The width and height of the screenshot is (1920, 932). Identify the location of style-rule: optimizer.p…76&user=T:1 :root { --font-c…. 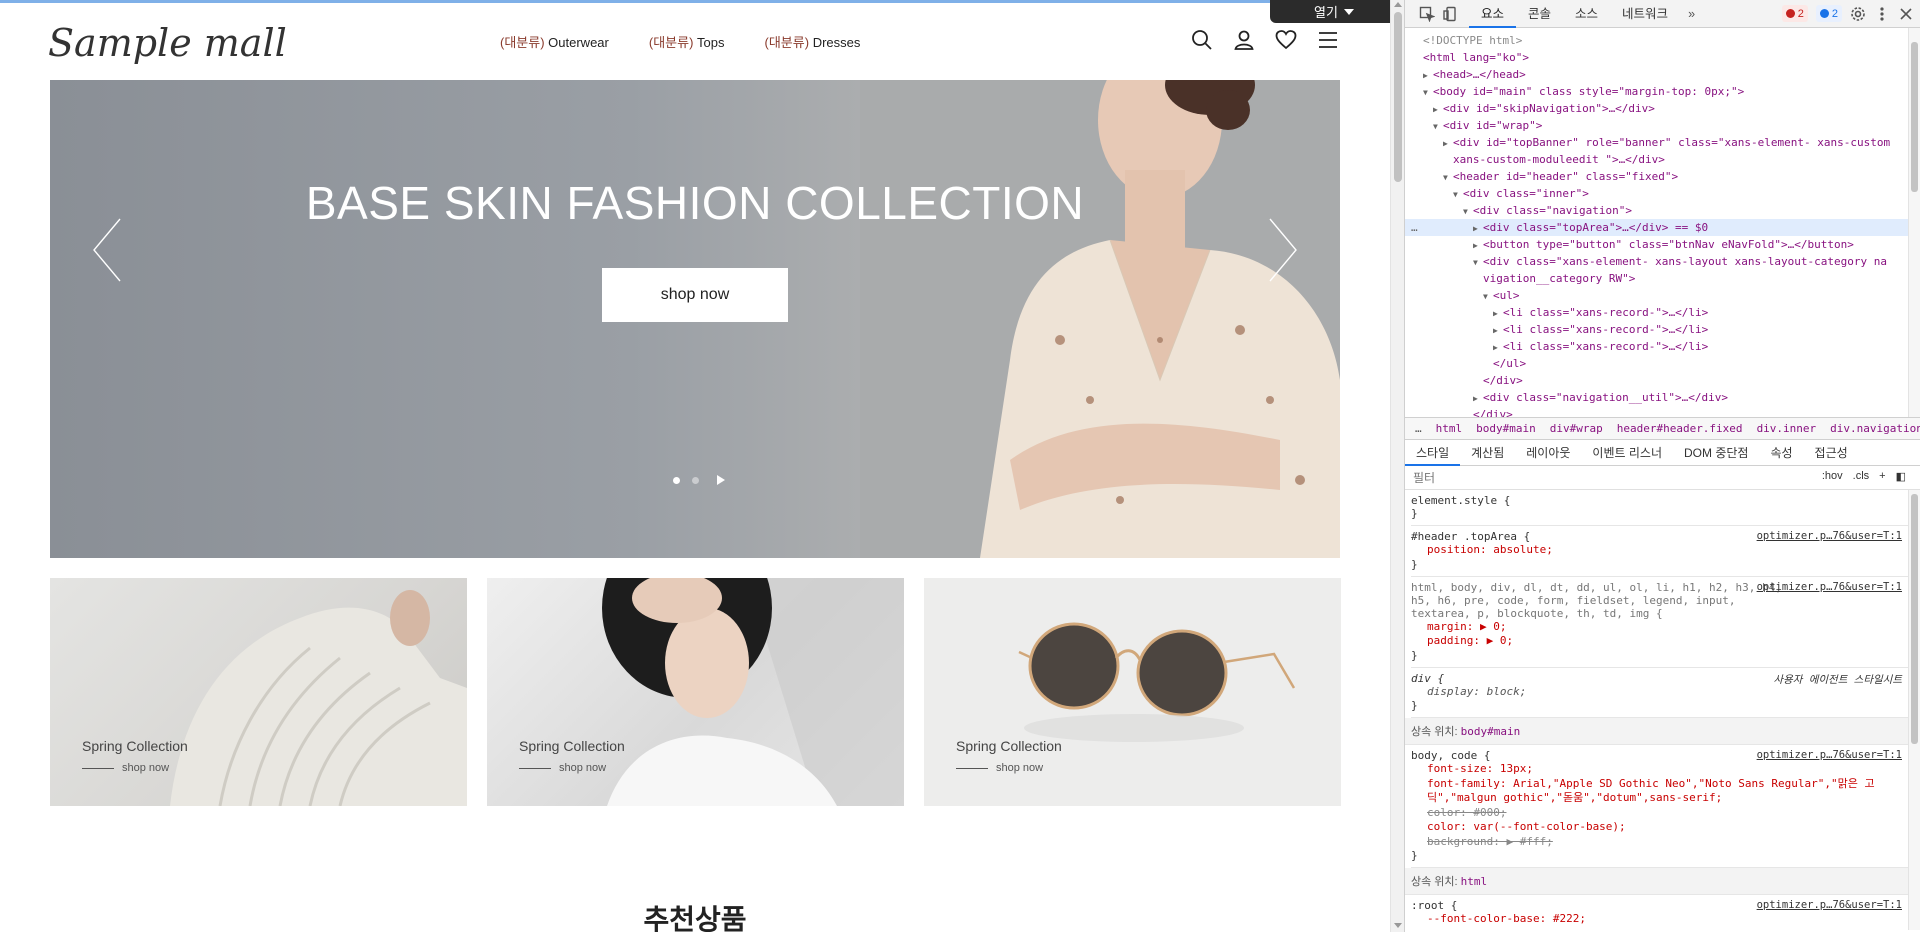
(1665, 912).